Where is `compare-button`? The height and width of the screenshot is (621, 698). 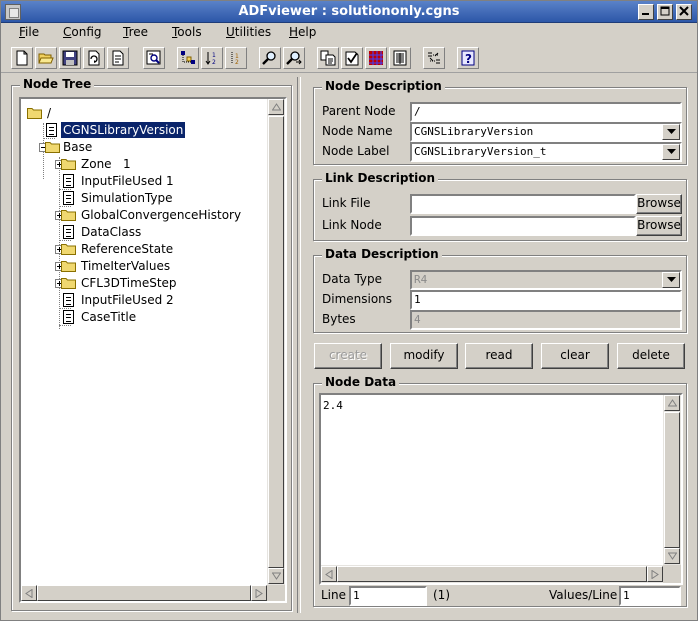
compare-button is located at coordinates (434, 58).